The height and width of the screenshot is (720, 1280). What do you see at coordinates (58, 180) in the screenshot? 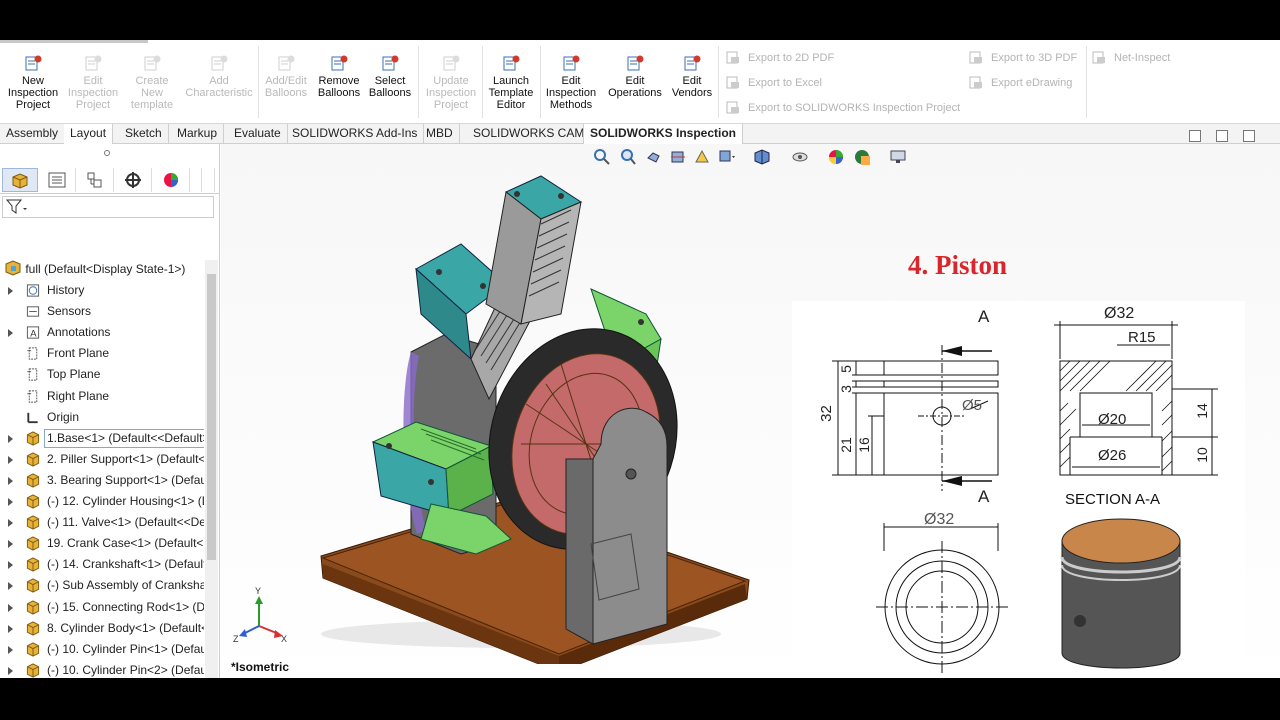
I see `property-manager-tab-icon` at bounding box center [58, 180].